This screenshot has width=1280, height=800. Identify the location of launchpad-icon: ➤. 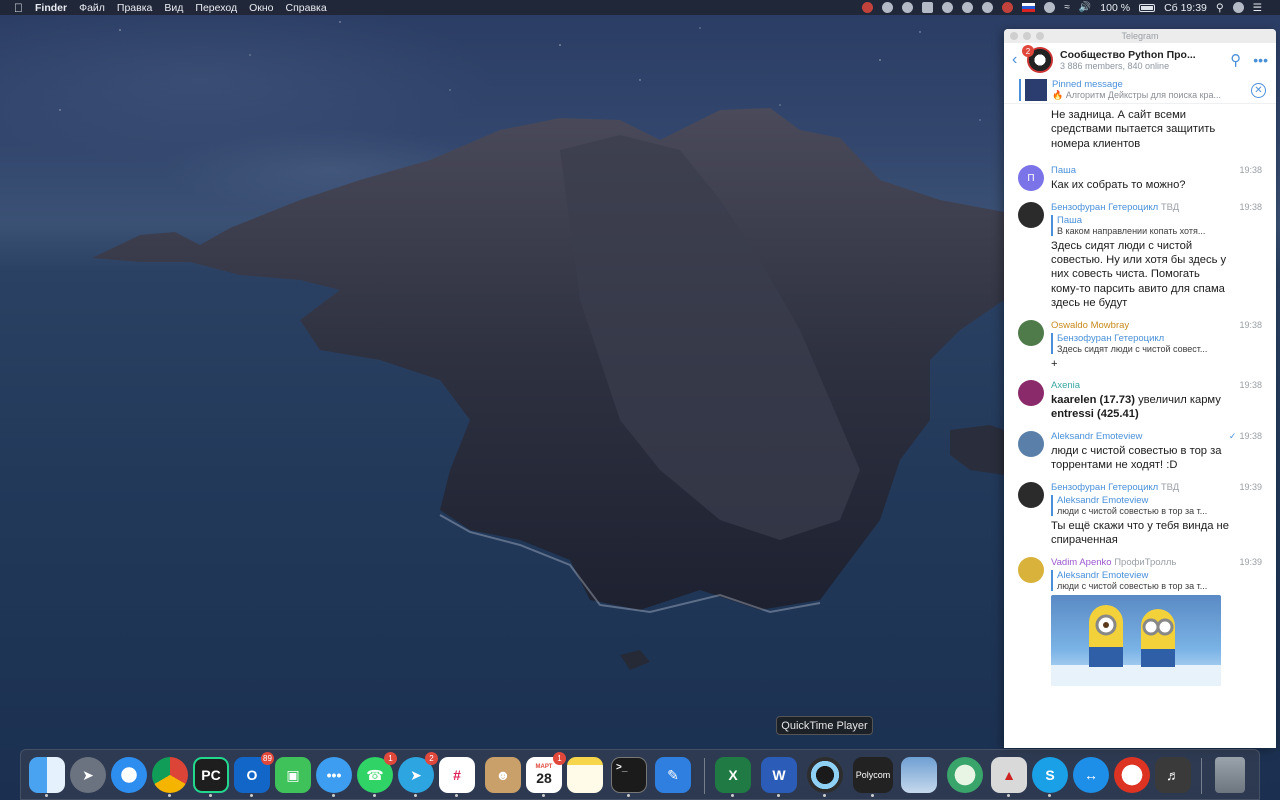
(88, 775).